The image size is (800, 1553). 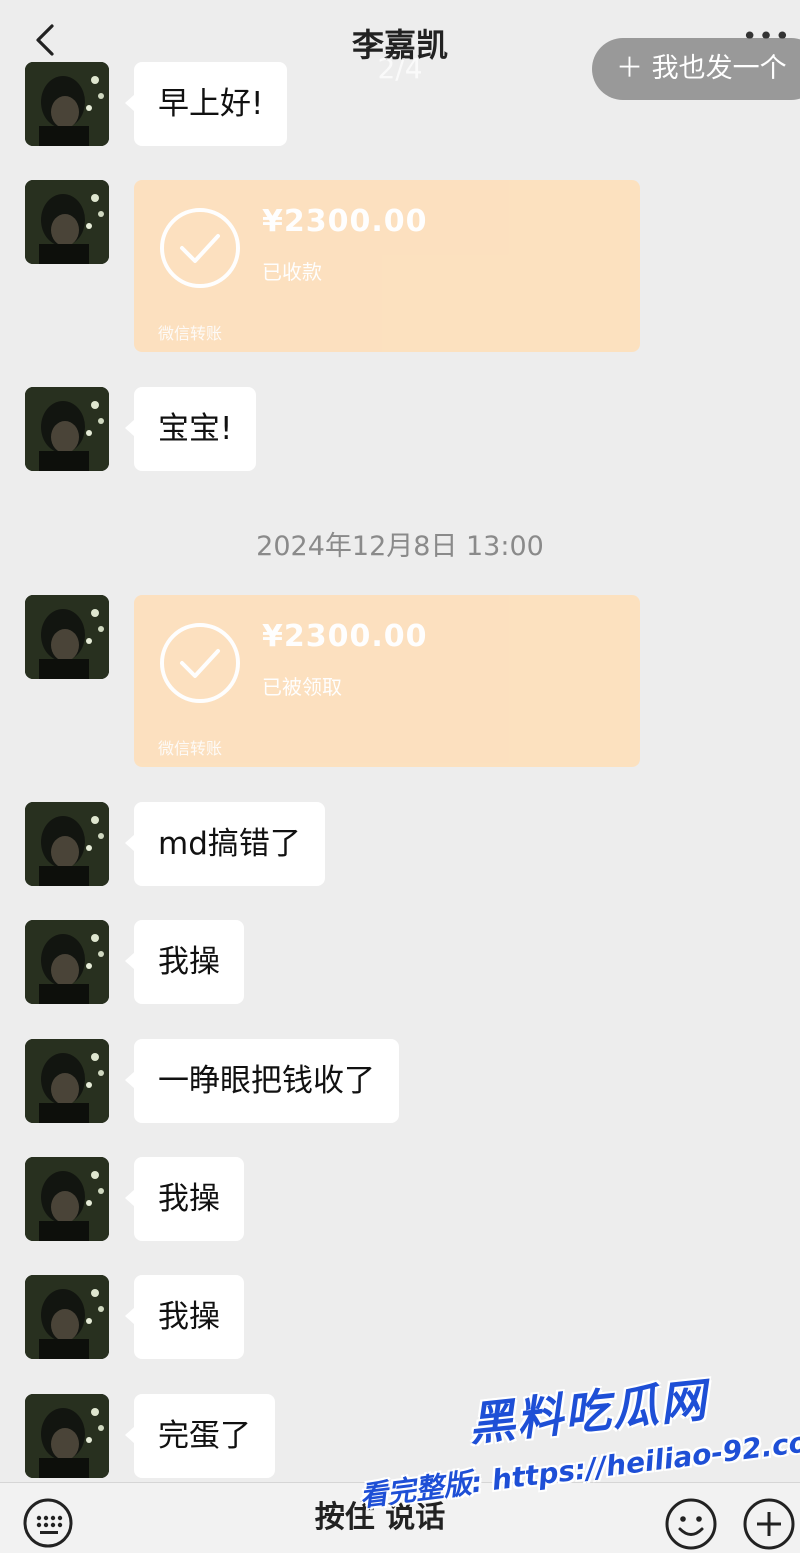 What do you see at coordinates (380, 1518) in the screenshot?
I see `hold-to-talk-button: 按住 说话` at bounding box center [380, 1518].